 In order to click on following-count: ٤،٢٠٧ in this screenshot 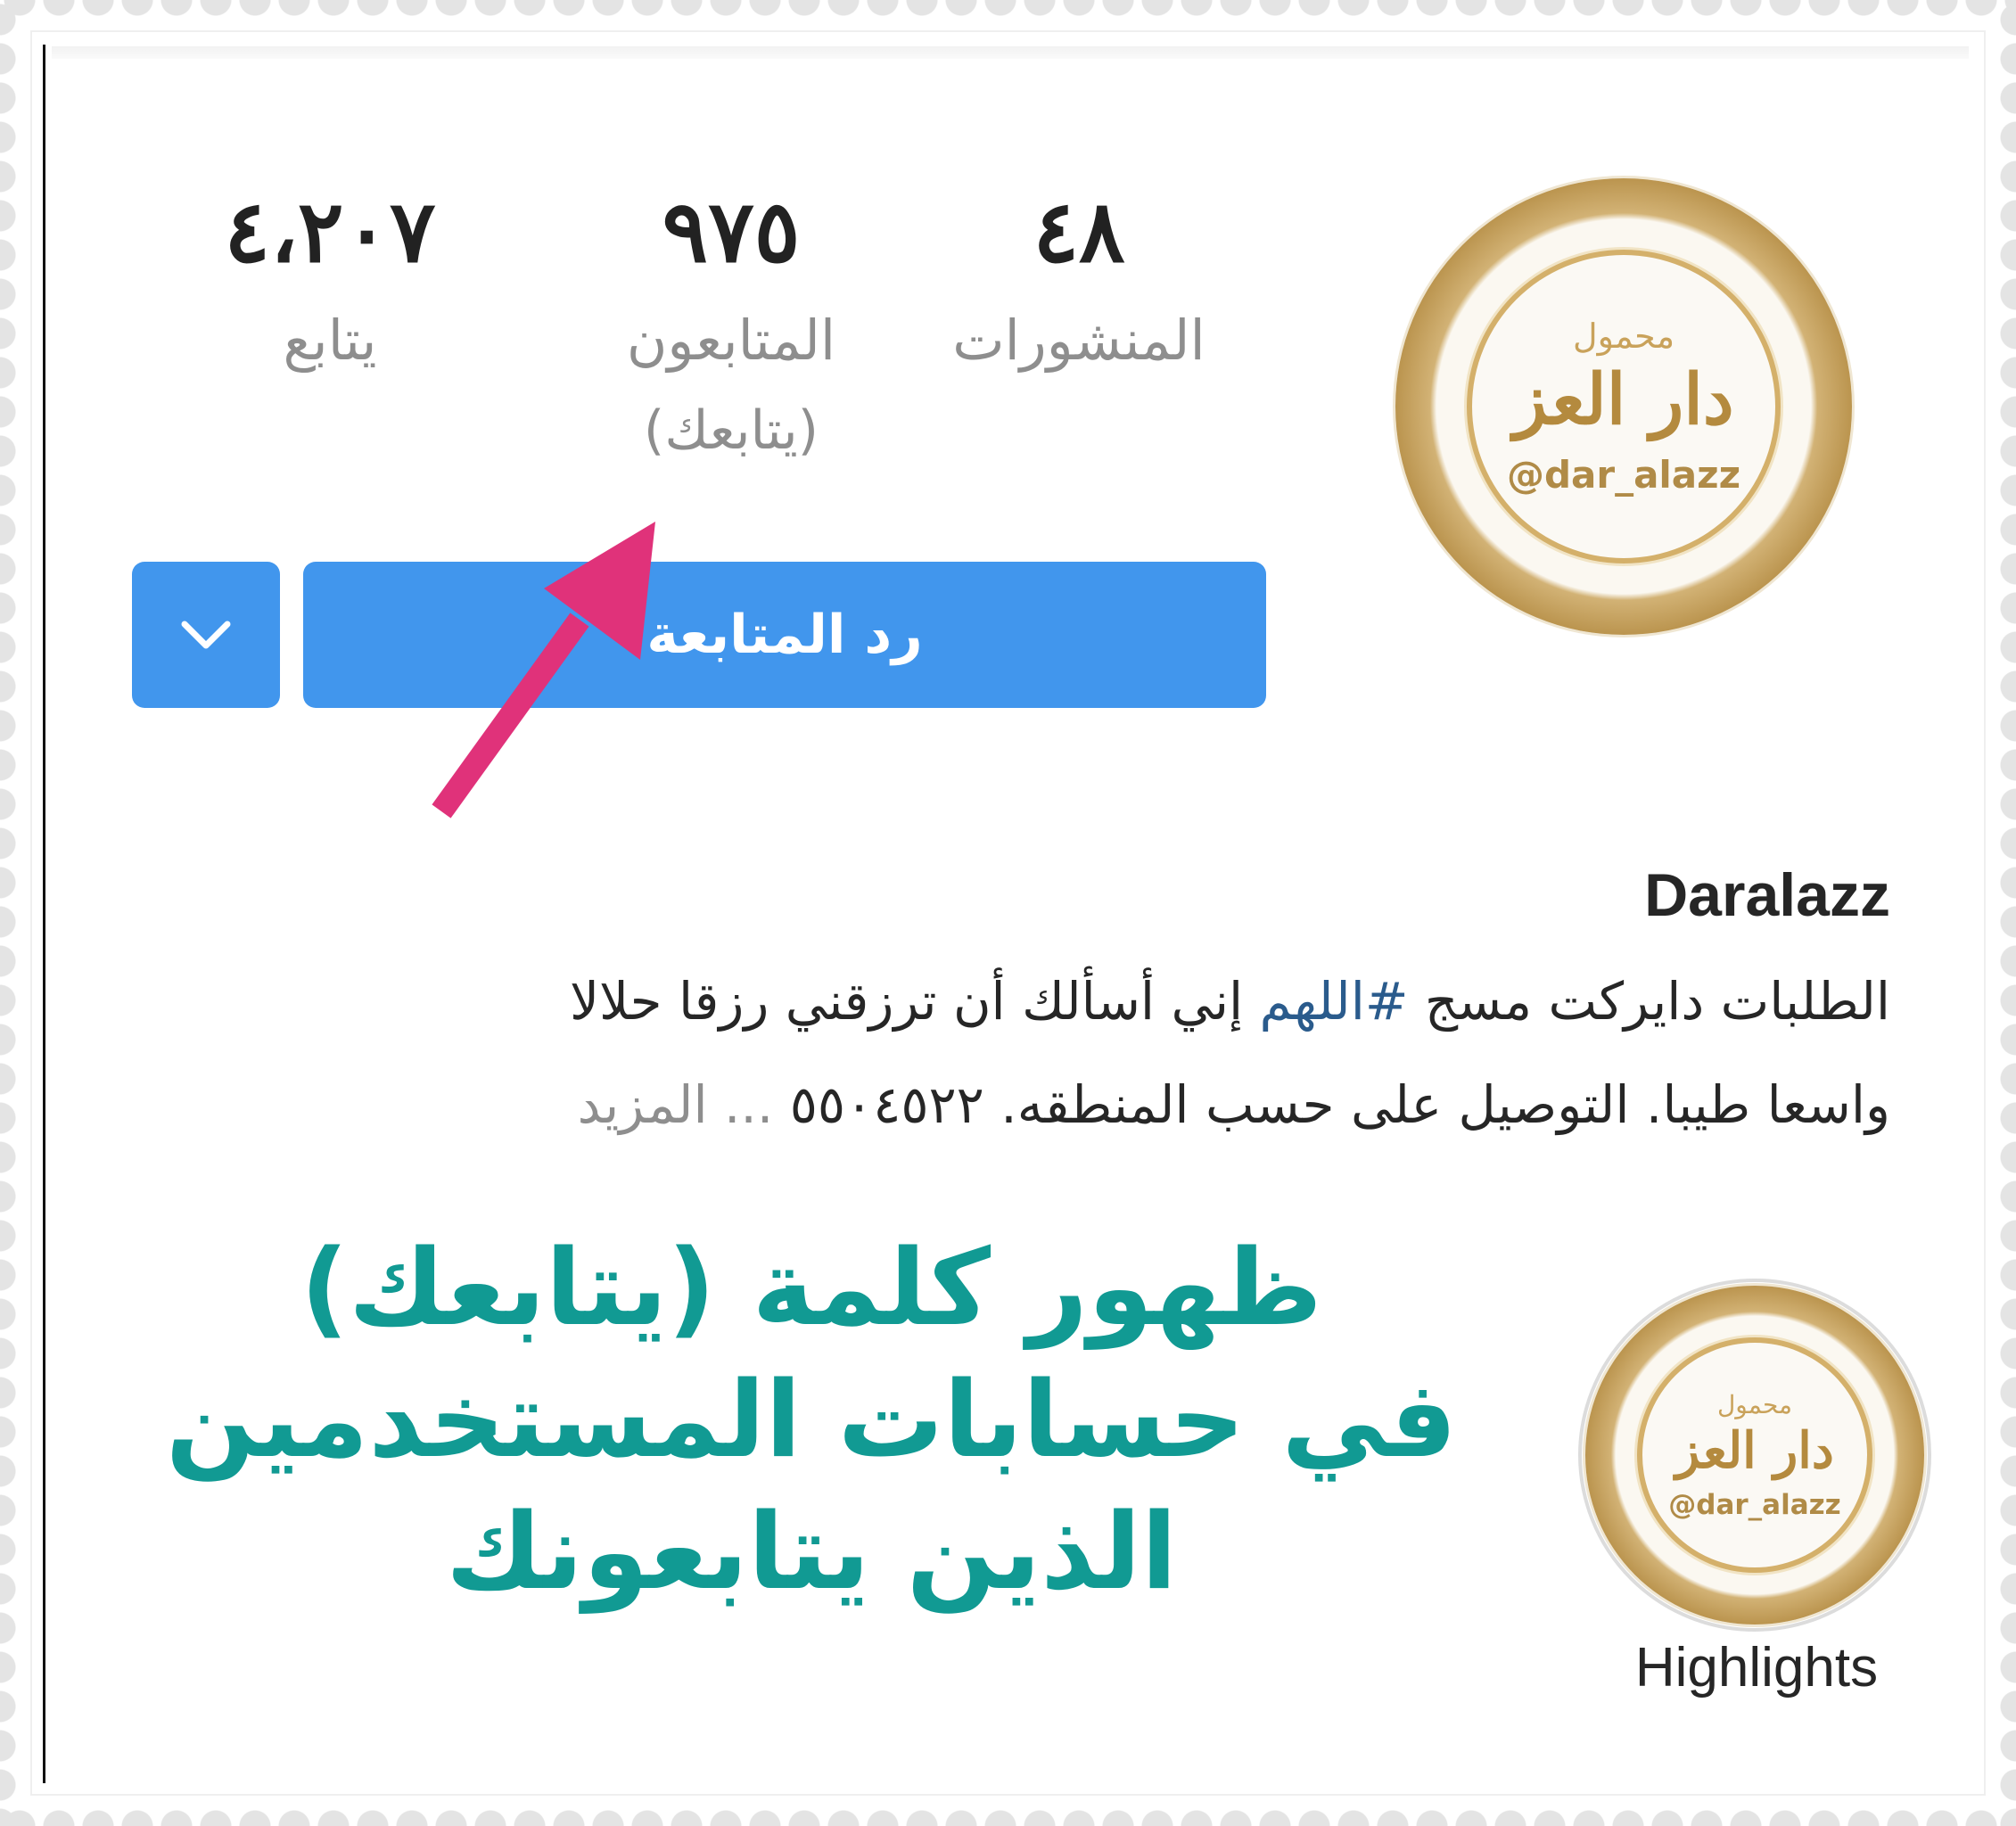, I will do `click(330, 231)`.